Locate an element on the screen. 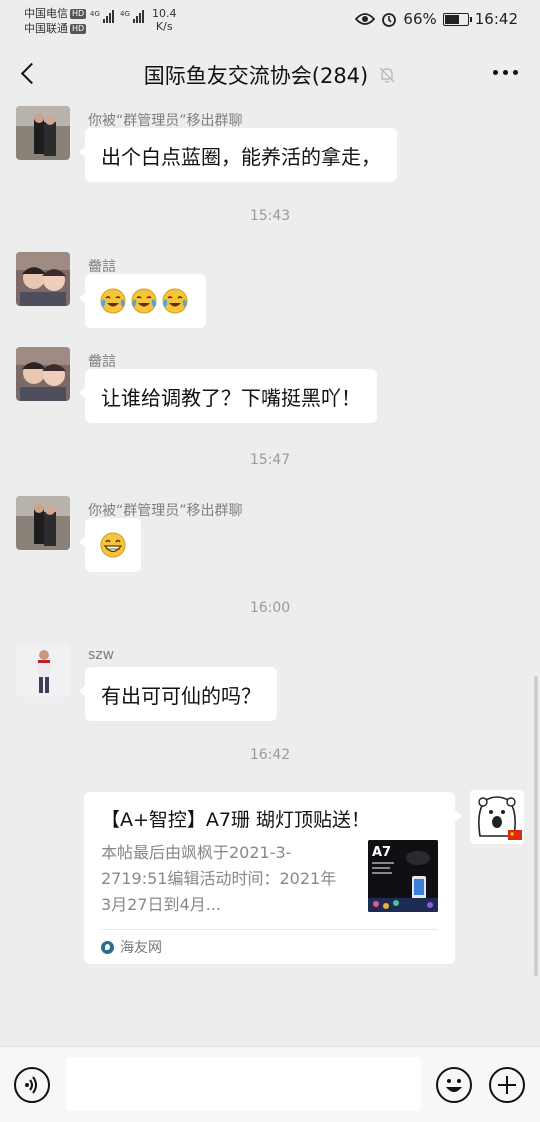 This screenshot has width=540, height=1122. chat-header: 国际鱼友交流协会(284) is located at coordinates (270, 75).